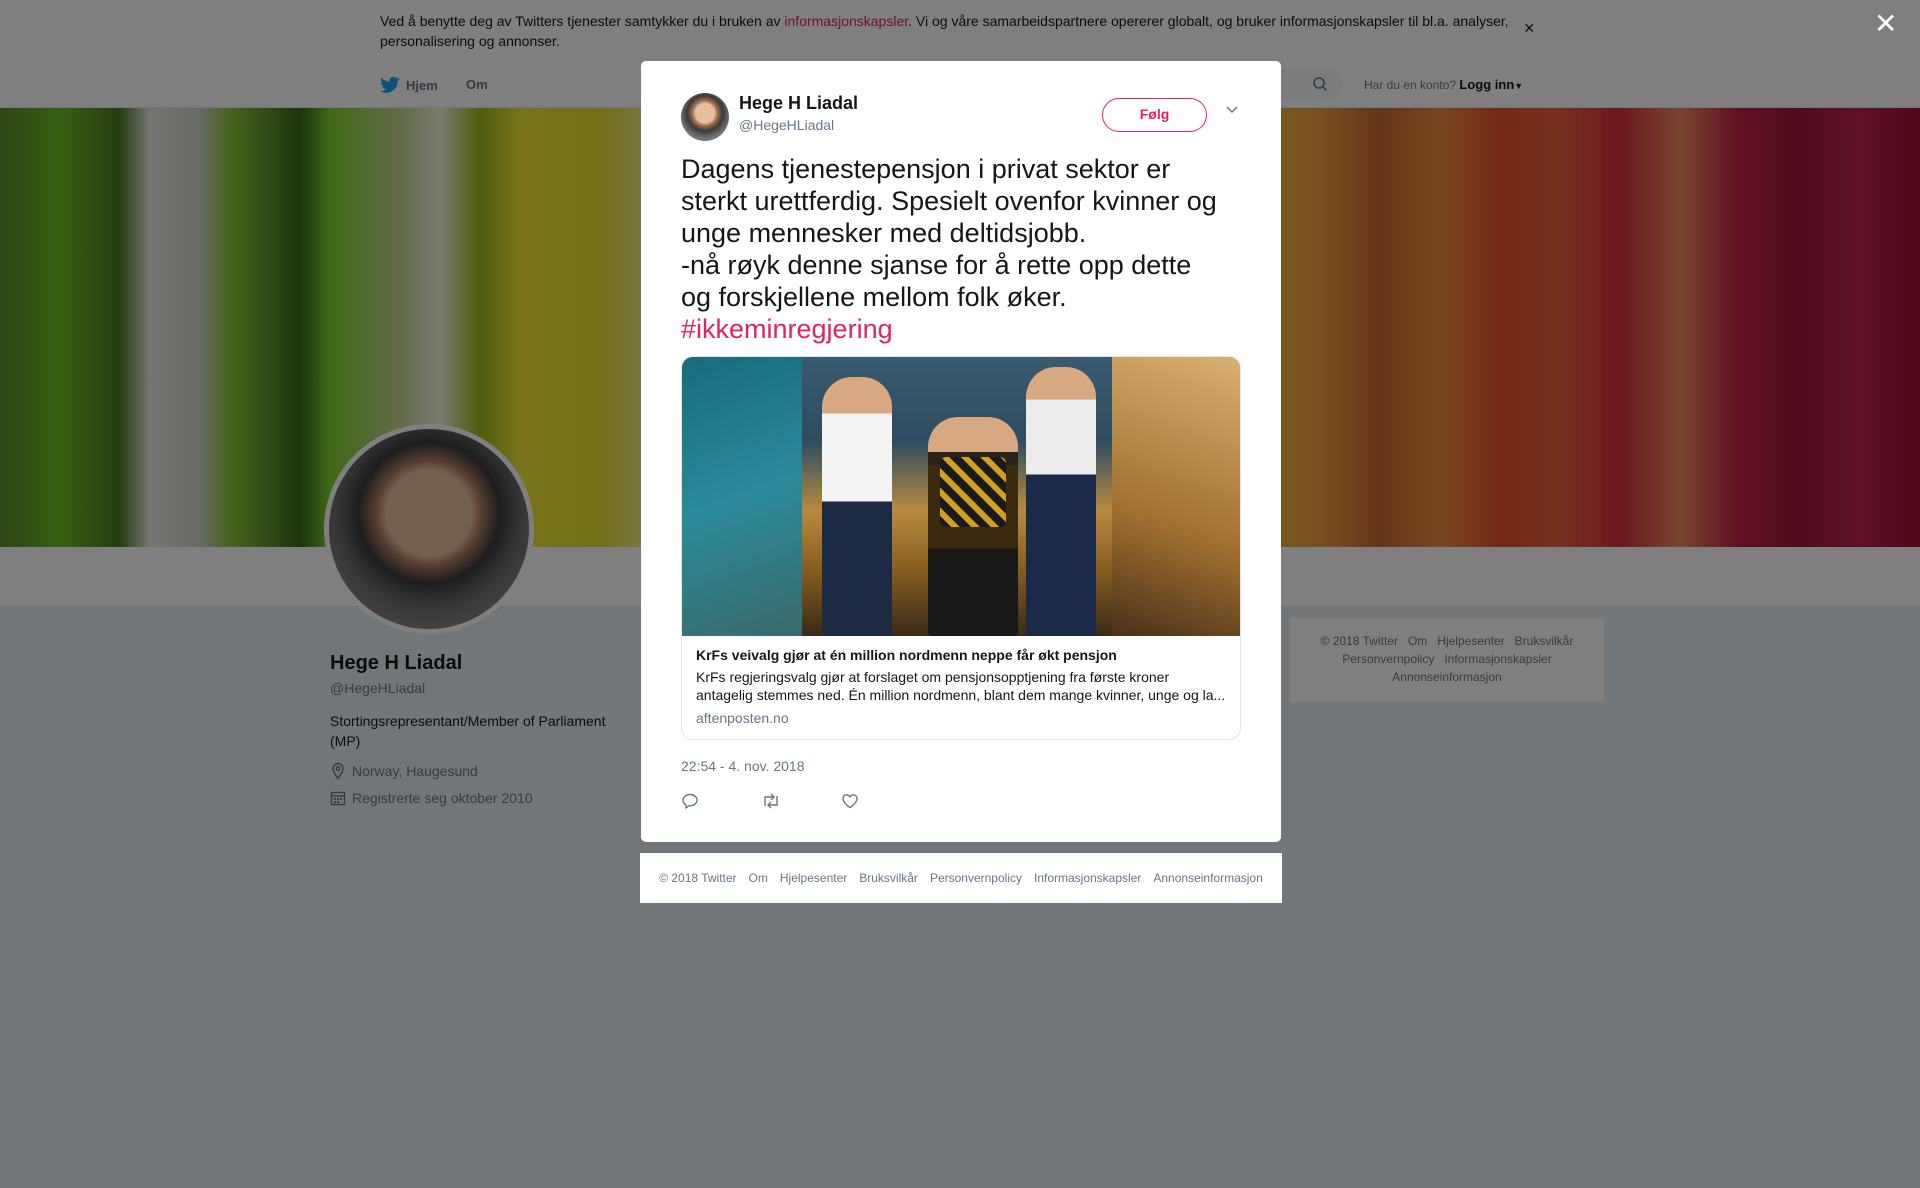 This screenshot has height=1188, width=1920. Describe the element at coordinates (813, 878) in the screenshot. I see `modal-footer-link-help: Hjelpesenter` at that location.